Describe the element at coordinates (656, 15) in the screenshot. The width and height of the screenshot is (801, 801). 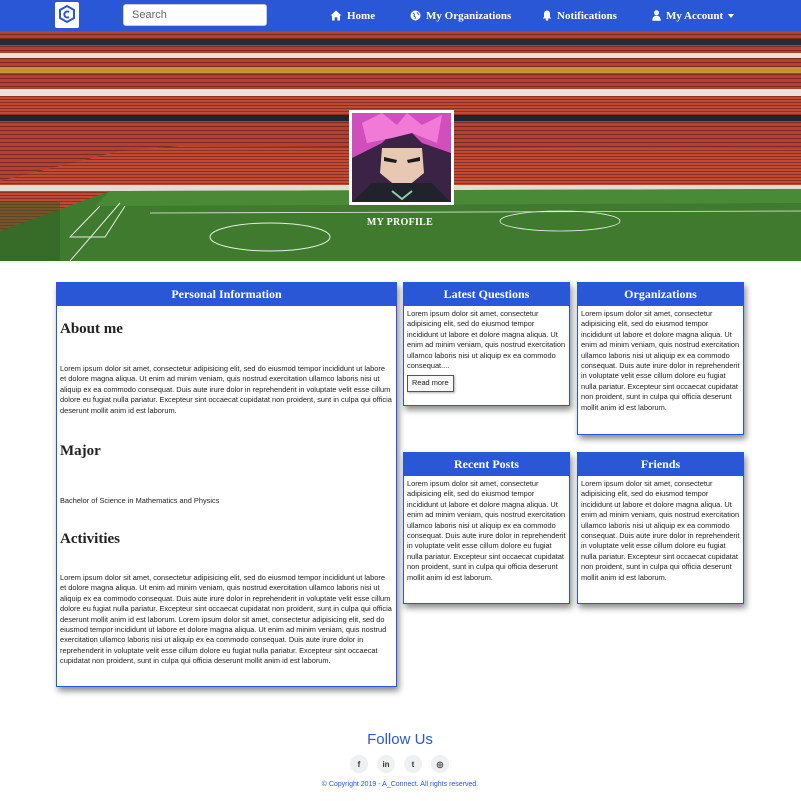
I see `user-icon` at that location.